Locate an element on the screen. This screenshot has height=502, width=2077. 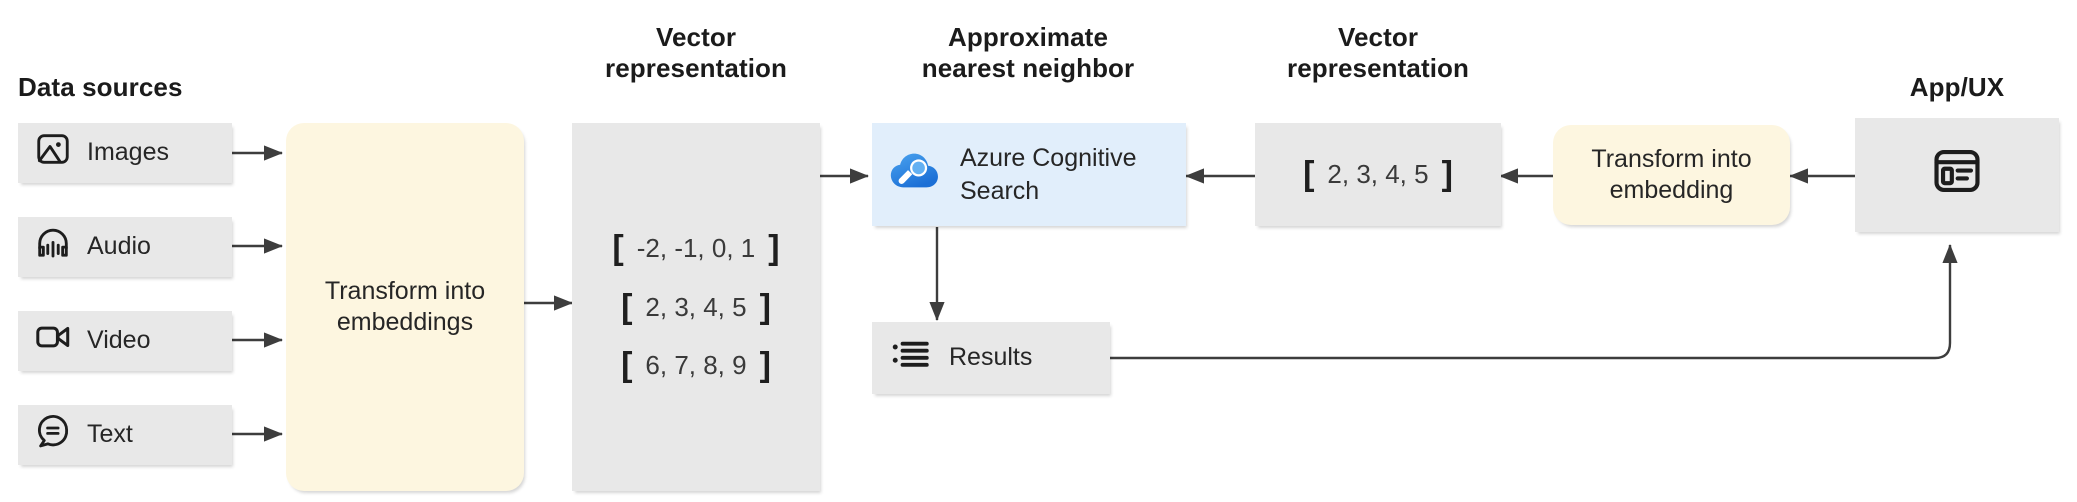
azure-cognitive-search-icon is located at coordinates (915, 174).